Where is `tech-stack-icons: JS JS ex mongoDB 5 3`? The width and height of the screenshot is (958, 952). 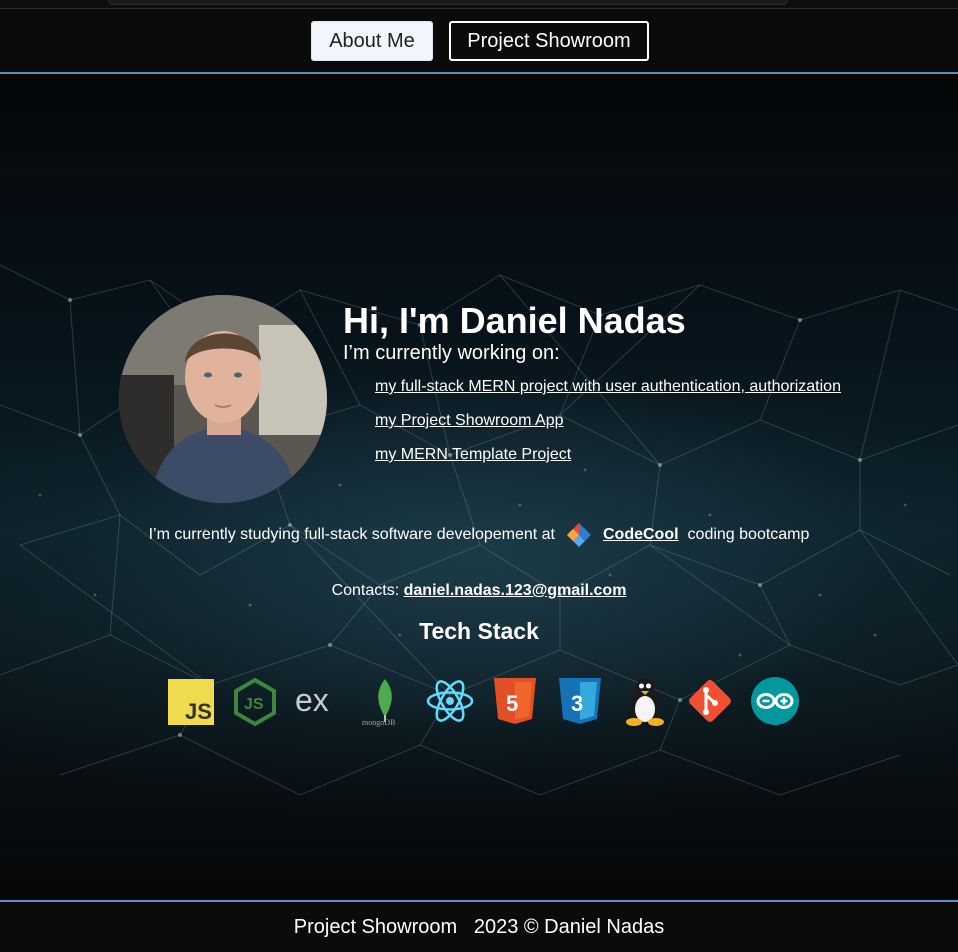
tech-stack-icons: JS JS ex mongoDB 5 3 is located at coordinates (480, 701).